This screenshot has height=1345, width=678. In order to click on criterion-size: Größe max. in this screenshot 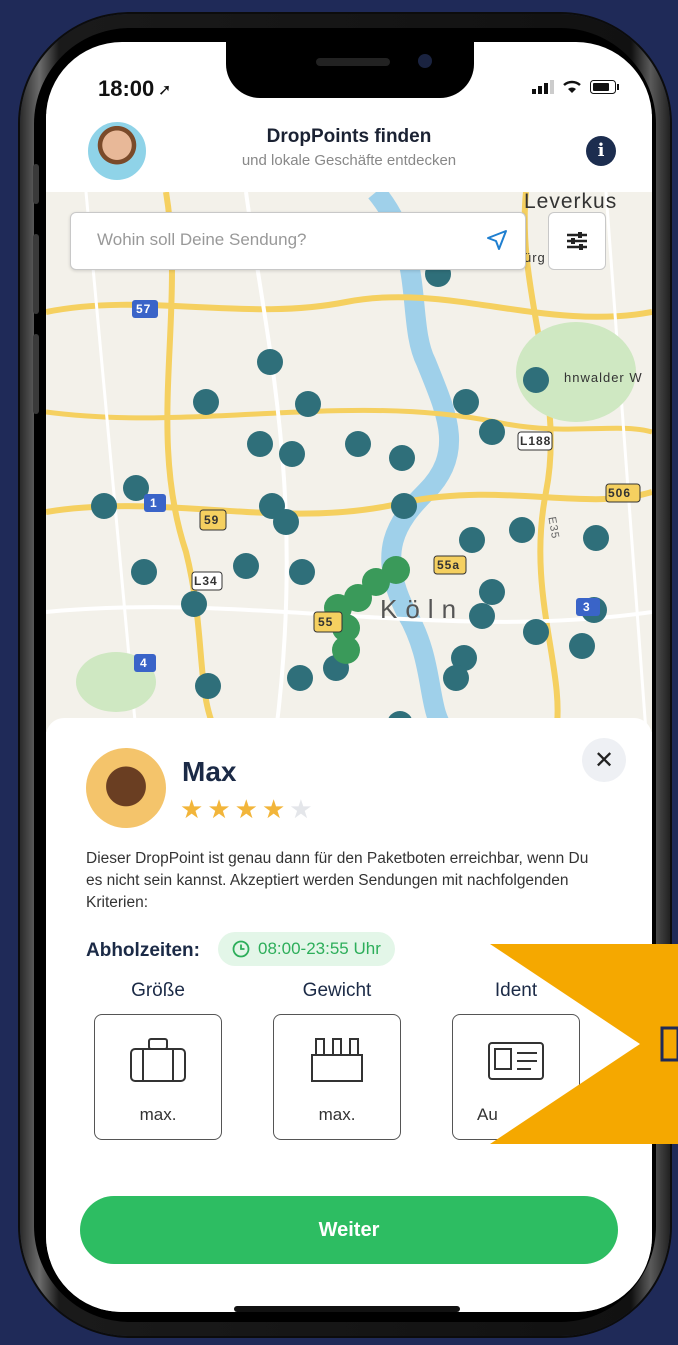, I will do `click(158, 1060)`.